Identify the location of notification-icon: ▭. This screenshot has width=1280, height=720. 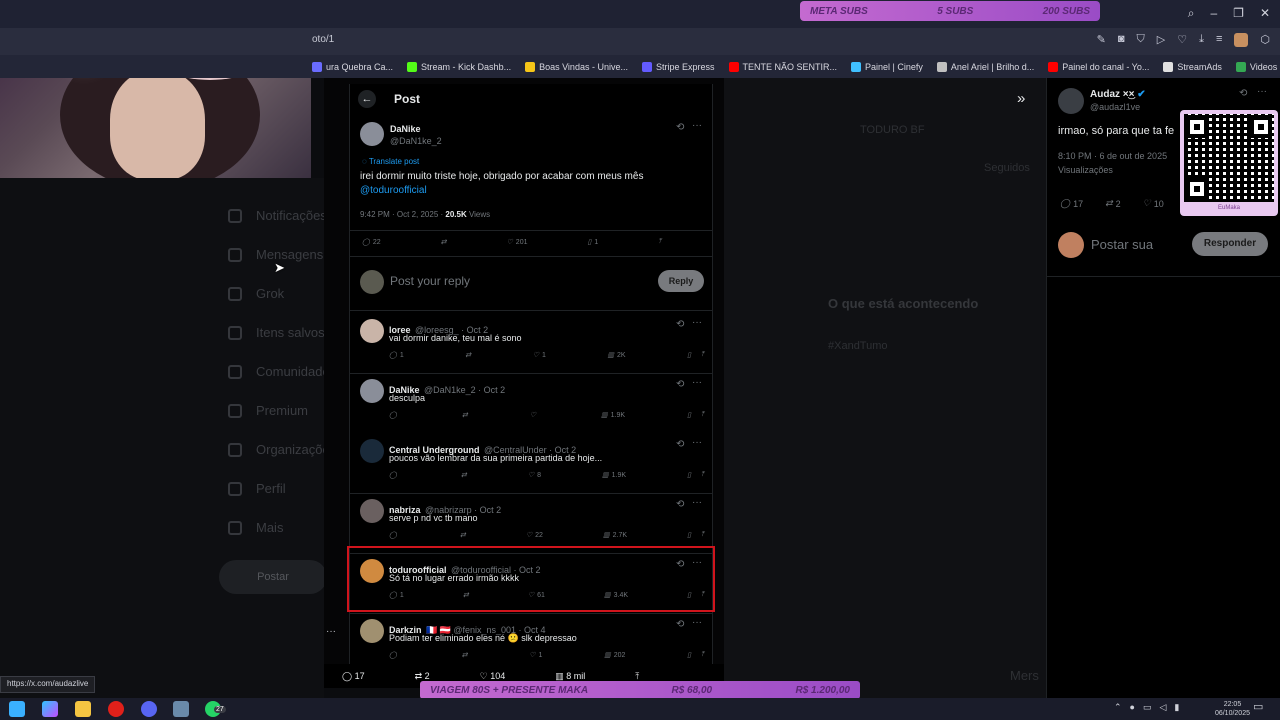
(1258, 706).